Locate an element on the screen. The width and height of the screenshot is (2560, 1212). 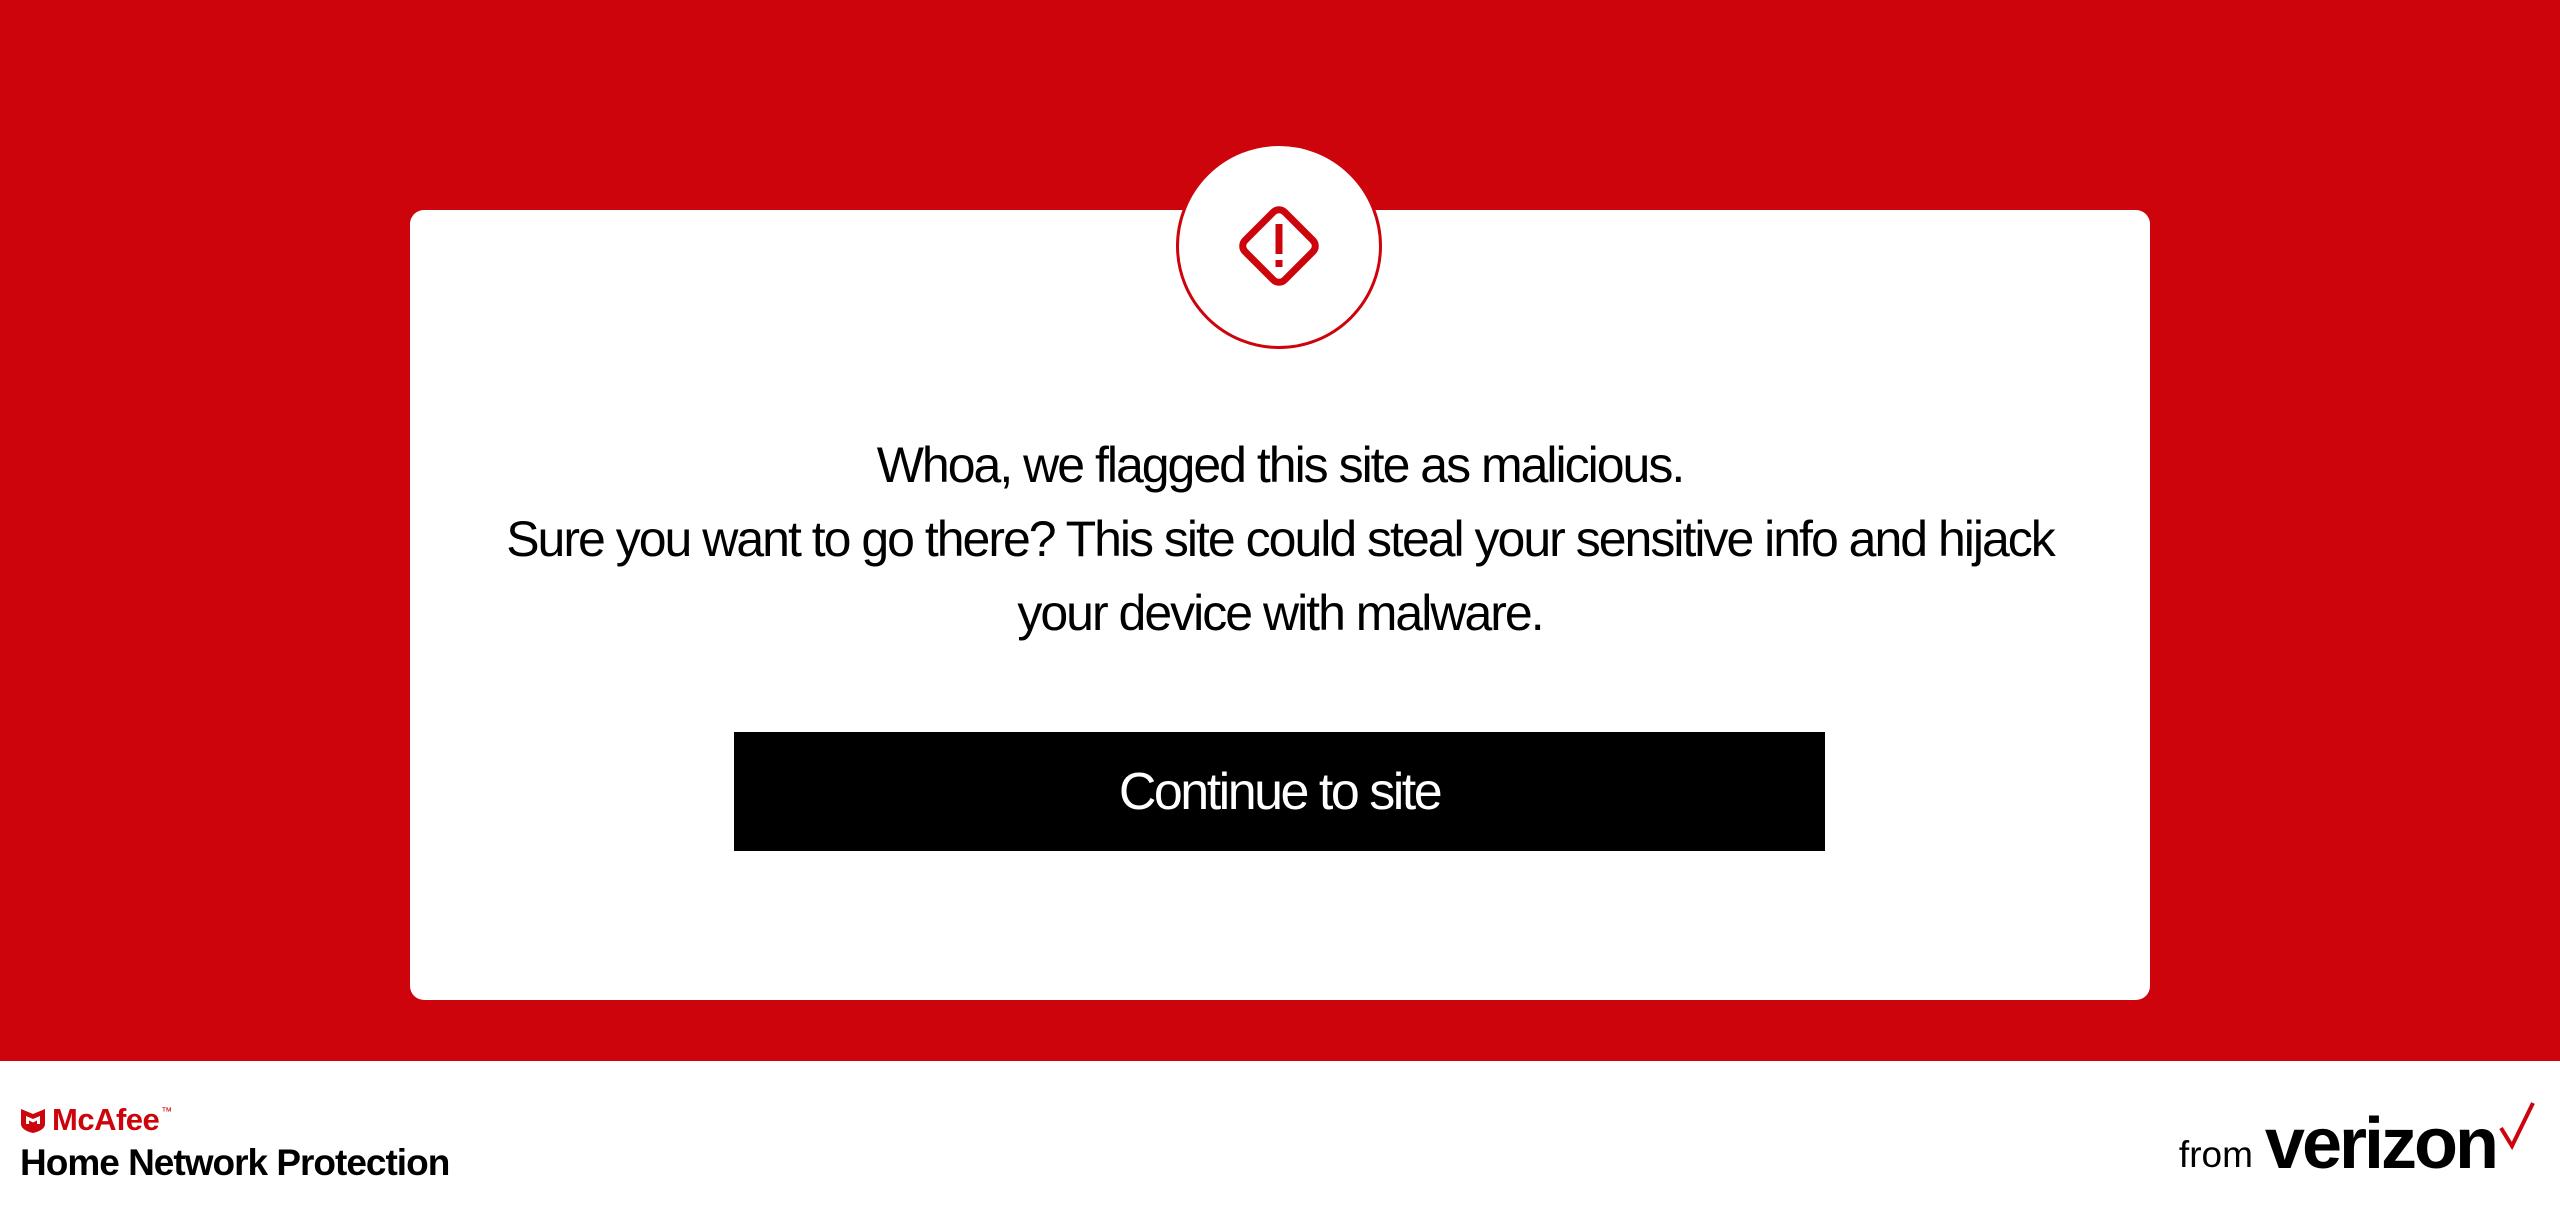
from-label: from is located at coordinates (2215, 1154).